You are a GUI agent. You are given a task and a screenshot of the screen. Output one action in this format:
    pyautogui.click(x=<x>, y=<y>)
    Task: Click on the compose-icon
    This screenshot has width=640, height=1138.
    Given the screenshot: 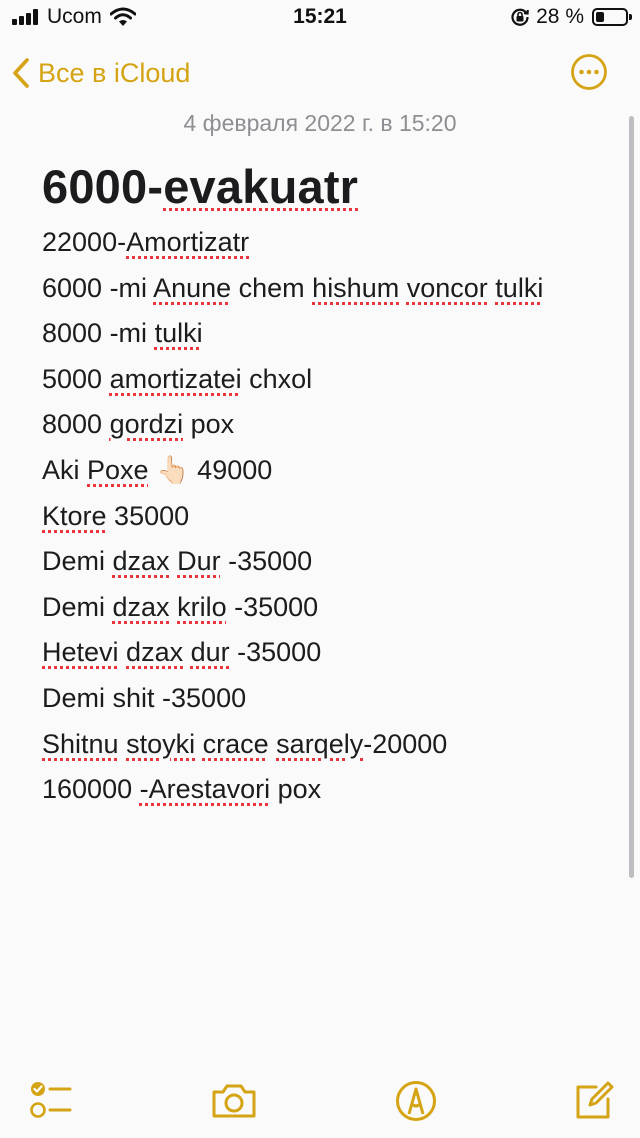 What is the action you would take?
    pyautogui.click(x=595, y=1100)
    